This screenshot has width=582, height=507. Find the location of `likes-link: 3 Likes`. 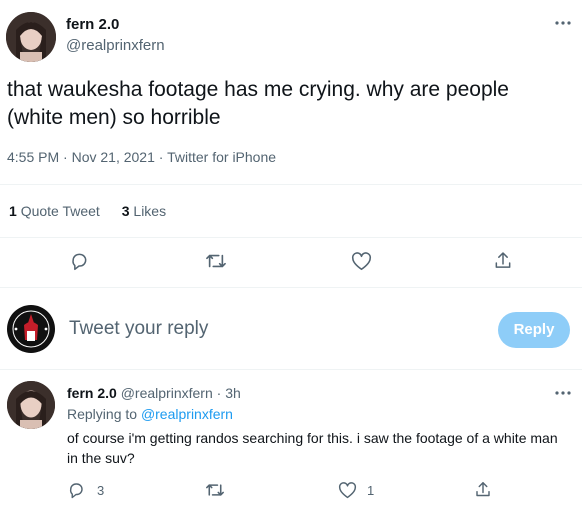

likes-link: 3 Likes is located at coordinates (144, 211).